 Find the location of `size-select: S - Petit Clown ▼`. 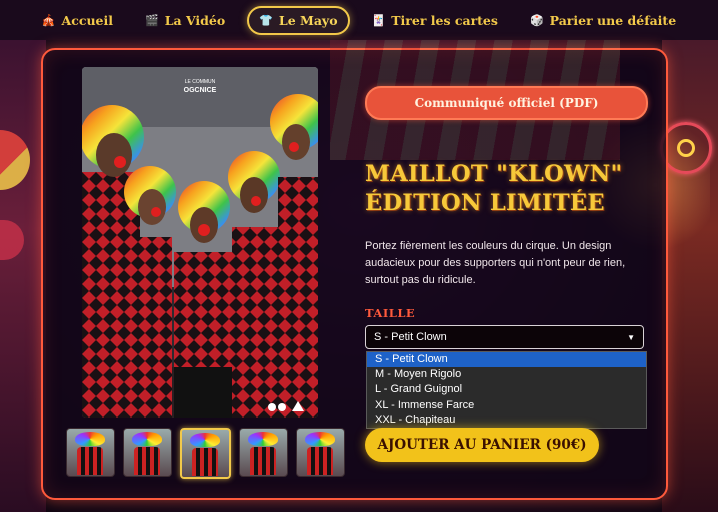

size-select: S - Petit Clown ▼ is located at coordinates (504, 337).